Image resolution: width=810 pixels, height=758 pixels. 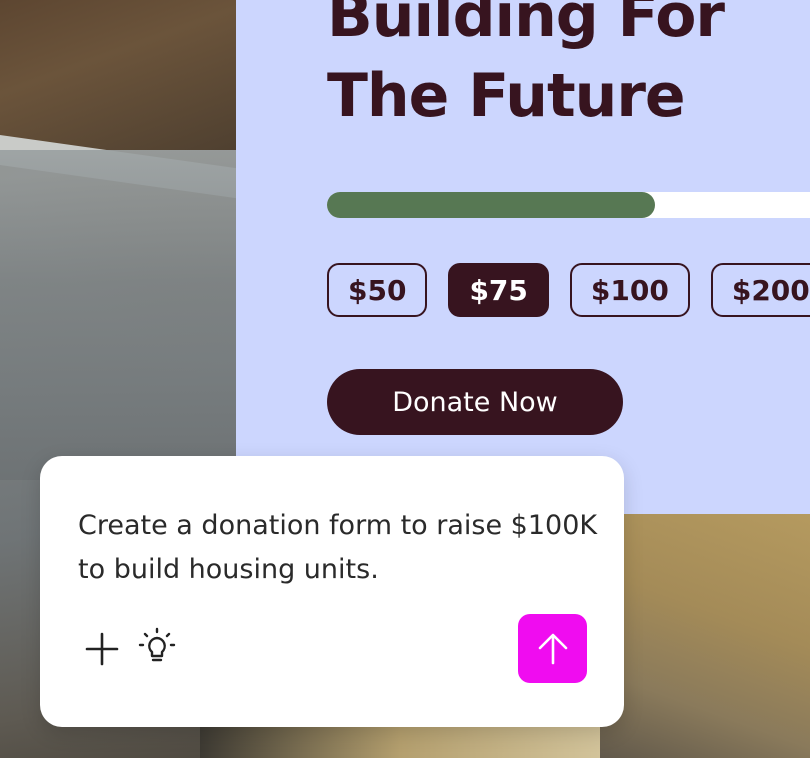 I want to click on amount-option-200: $200, so click(x=760, y=290).